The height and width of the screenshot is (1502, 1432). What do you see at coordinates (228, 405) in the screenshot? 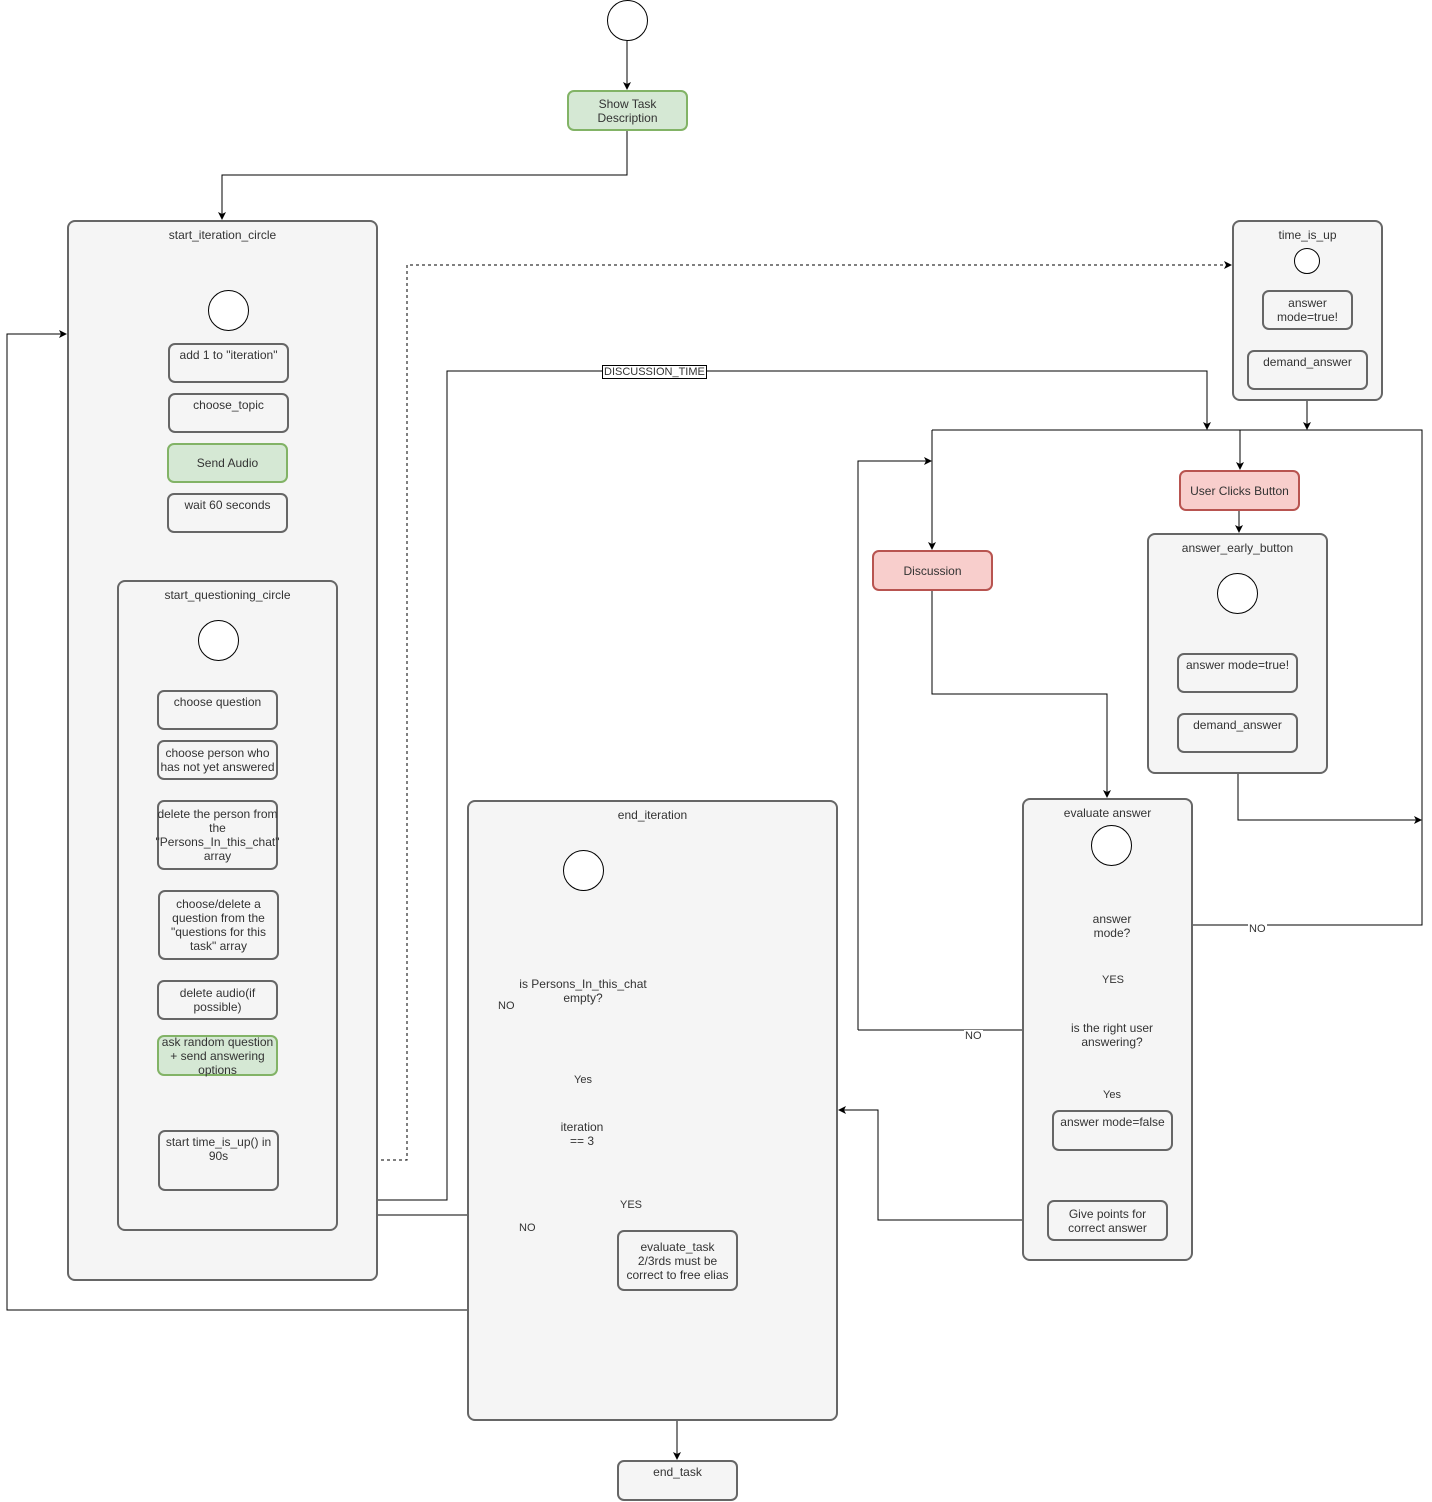
I see `node-label: choose_topic` at bounding box center [228, 405].